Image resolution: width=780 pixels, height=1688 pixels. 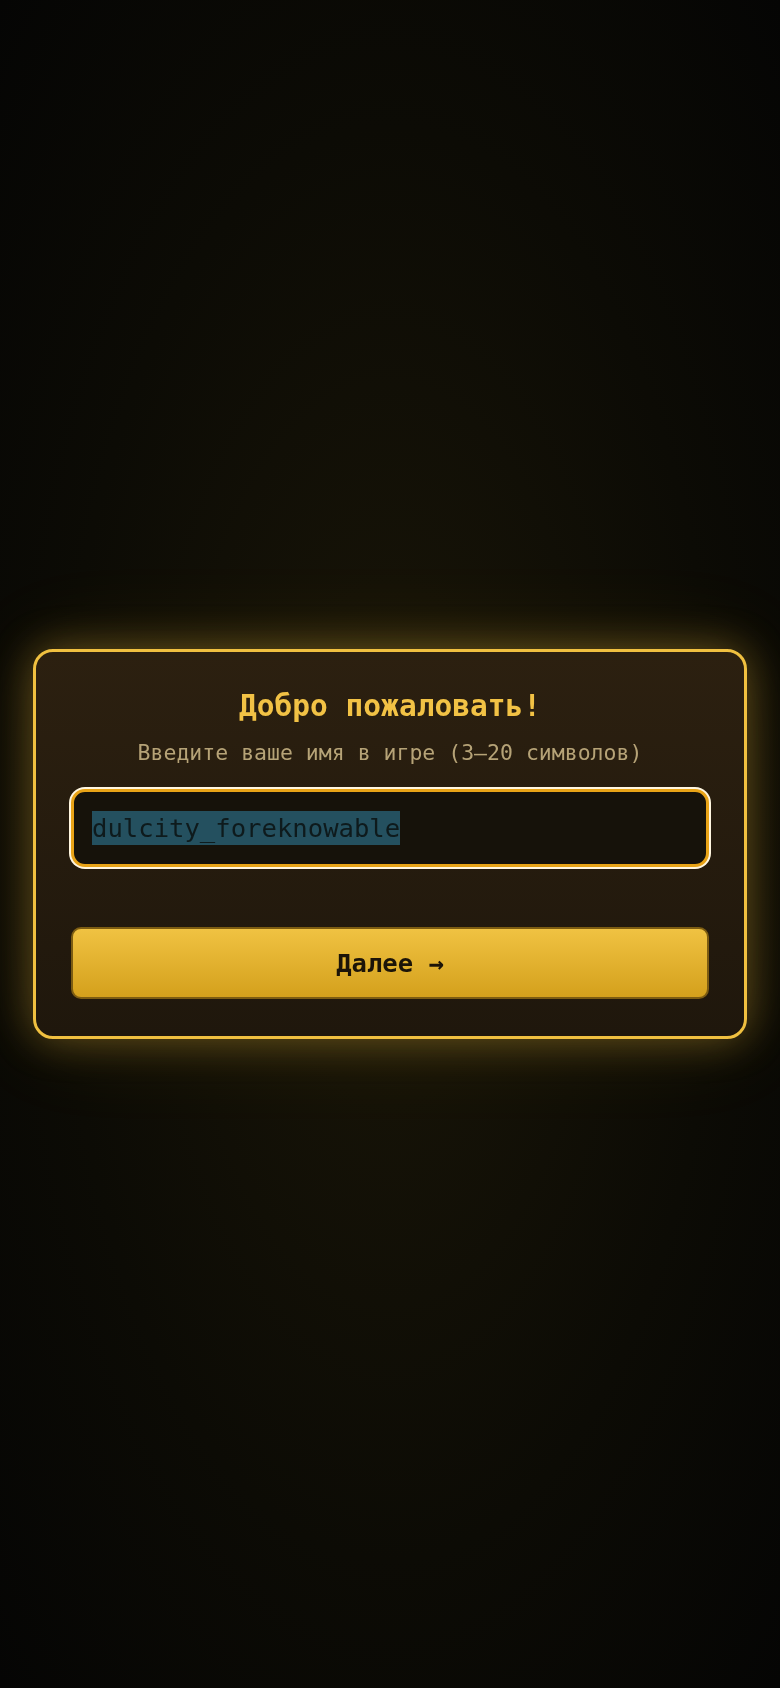 What do you see at coordinates (390, 706) in the screenshot?
I see `dialog-title: Добро пожаловать!` at bounding box center [390, 706].